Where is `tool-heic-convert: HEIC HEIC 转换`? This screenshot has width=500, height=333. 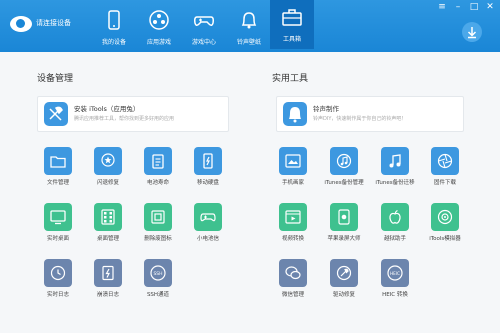
tool-heic-convert: HEIC HEIC 转换 is located at coordinates (395, 279).